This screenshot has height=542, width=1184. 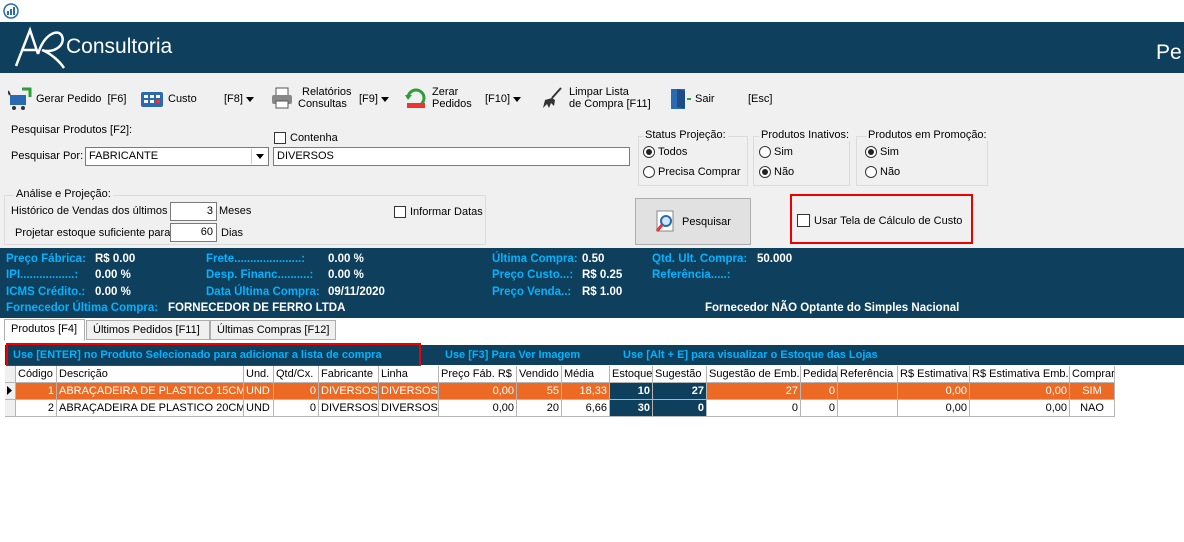 I want to click on cell-estoque: 10, so click(x=631, y=391).